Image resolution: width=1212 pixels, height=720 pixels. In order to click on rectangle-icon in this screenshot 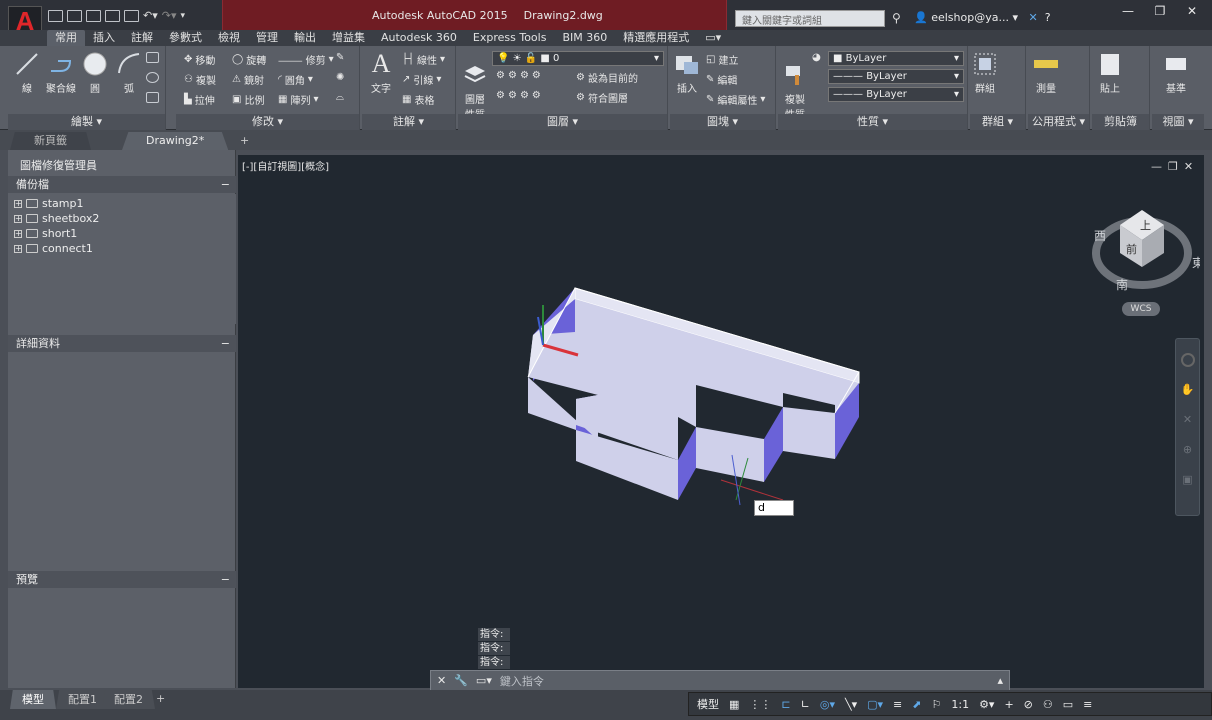, I will do `click(152, 57)`.